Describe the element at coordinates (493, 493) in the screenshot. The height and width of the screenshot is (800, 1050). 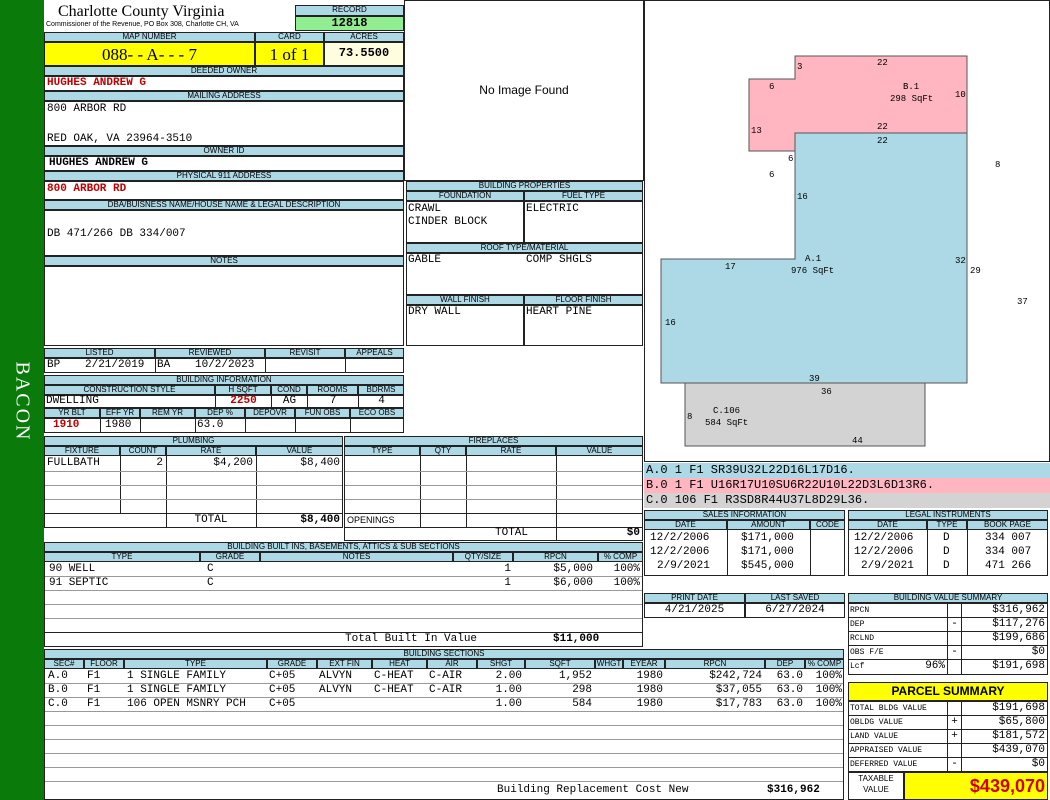
I see `fireplaces-table: TYPE QTY RATE VALUE OPENINGS TOTAL $0` at that location.